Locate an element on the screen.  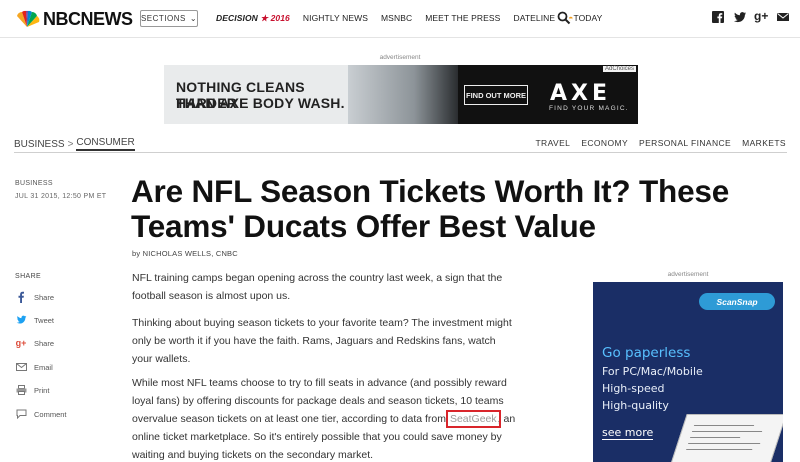
headline-line1: Are NFL Season Tickets Worth It? These is located at coordinates (430, 191).